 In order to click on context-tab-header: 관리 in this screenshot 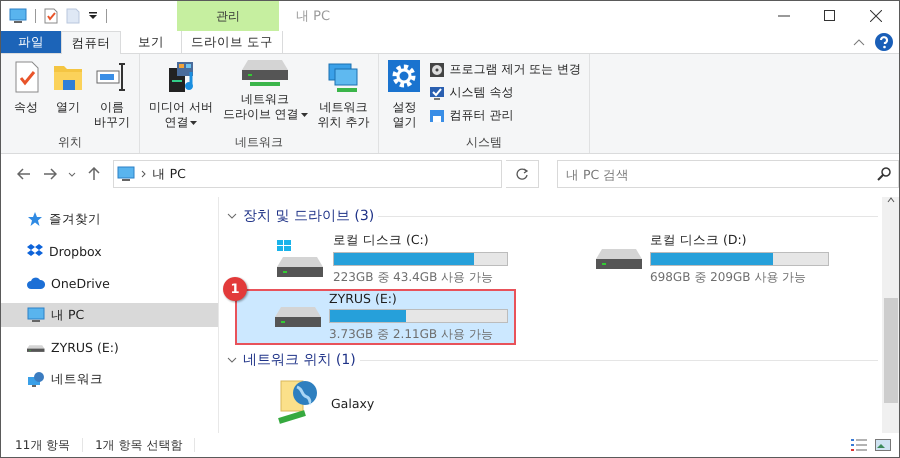, I will do `click(228, 16)`.